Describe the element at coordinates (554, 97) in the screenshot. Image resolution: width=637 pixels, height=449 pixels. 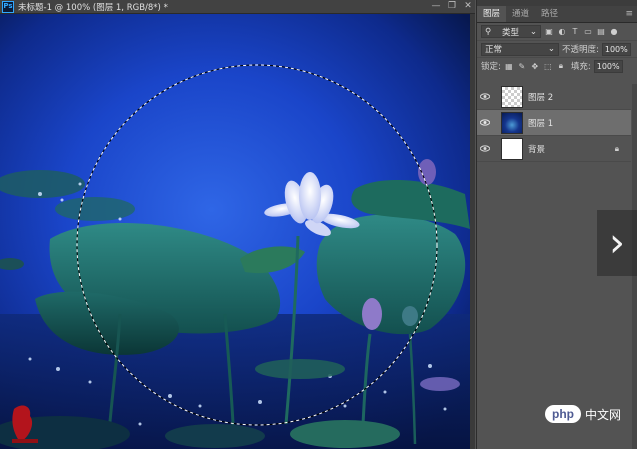
I see `layer-row: 图层 2` at that location.